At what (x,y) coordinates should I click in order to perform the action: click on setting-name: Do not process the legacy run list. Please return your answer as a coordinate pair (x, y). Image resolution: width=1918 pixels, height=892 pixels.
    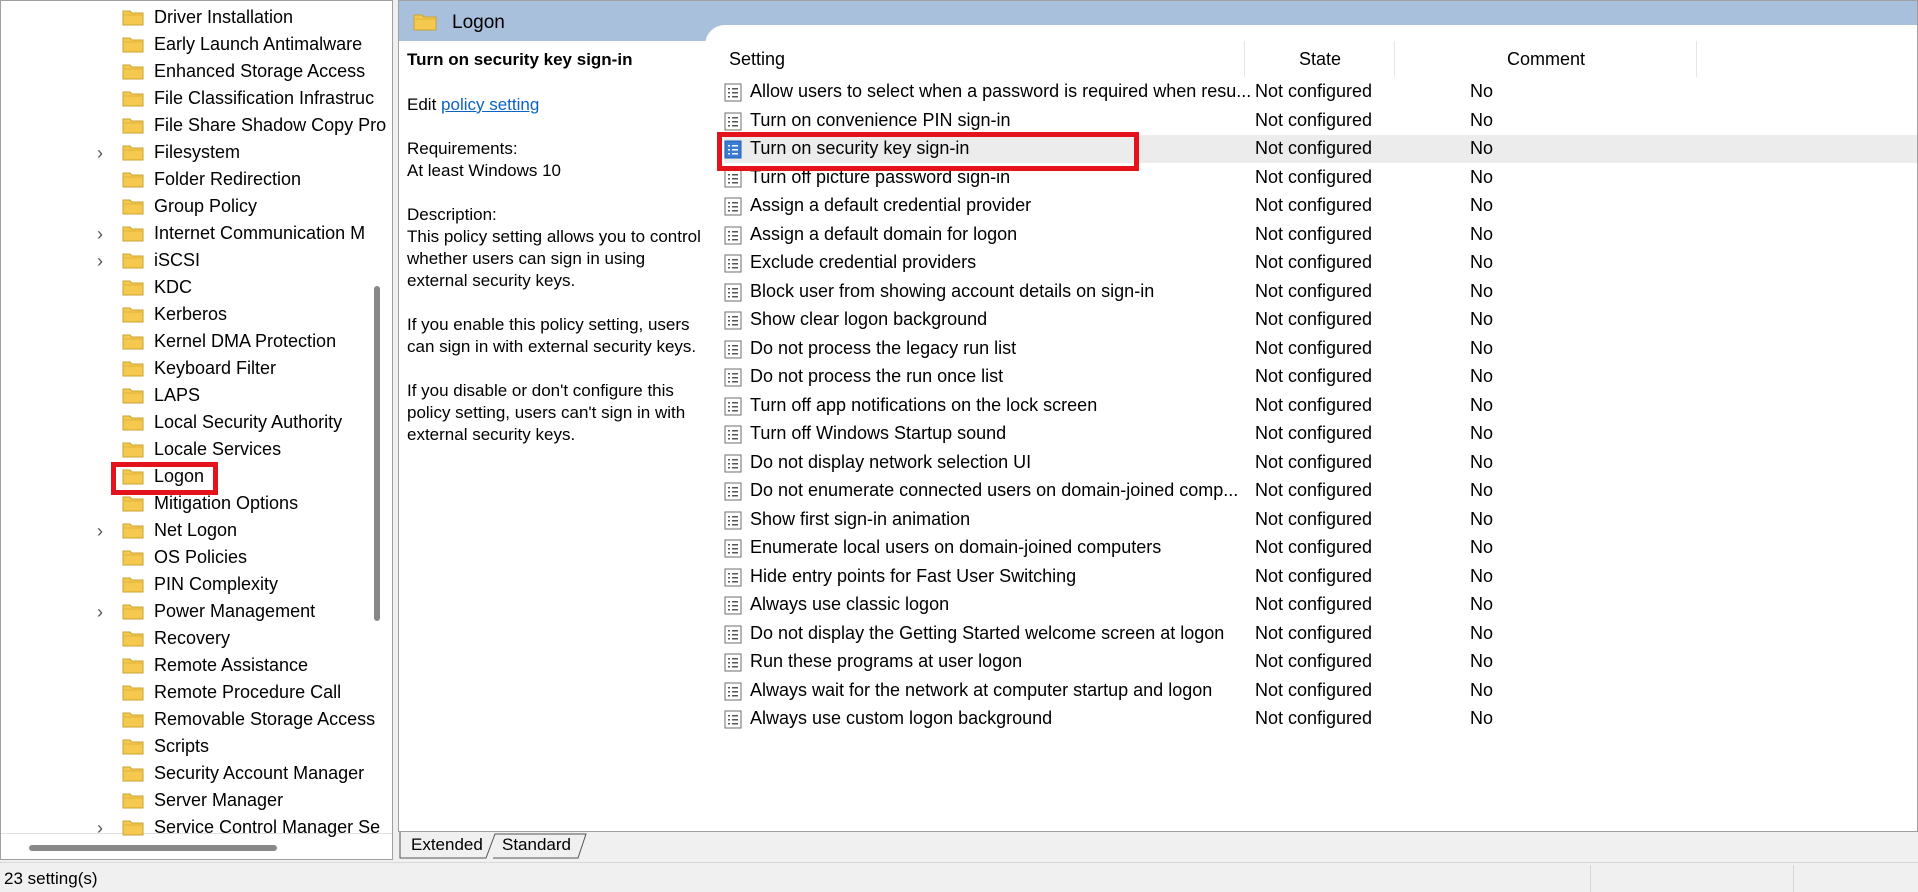
    Looking at the image, I should click on (883, 347).